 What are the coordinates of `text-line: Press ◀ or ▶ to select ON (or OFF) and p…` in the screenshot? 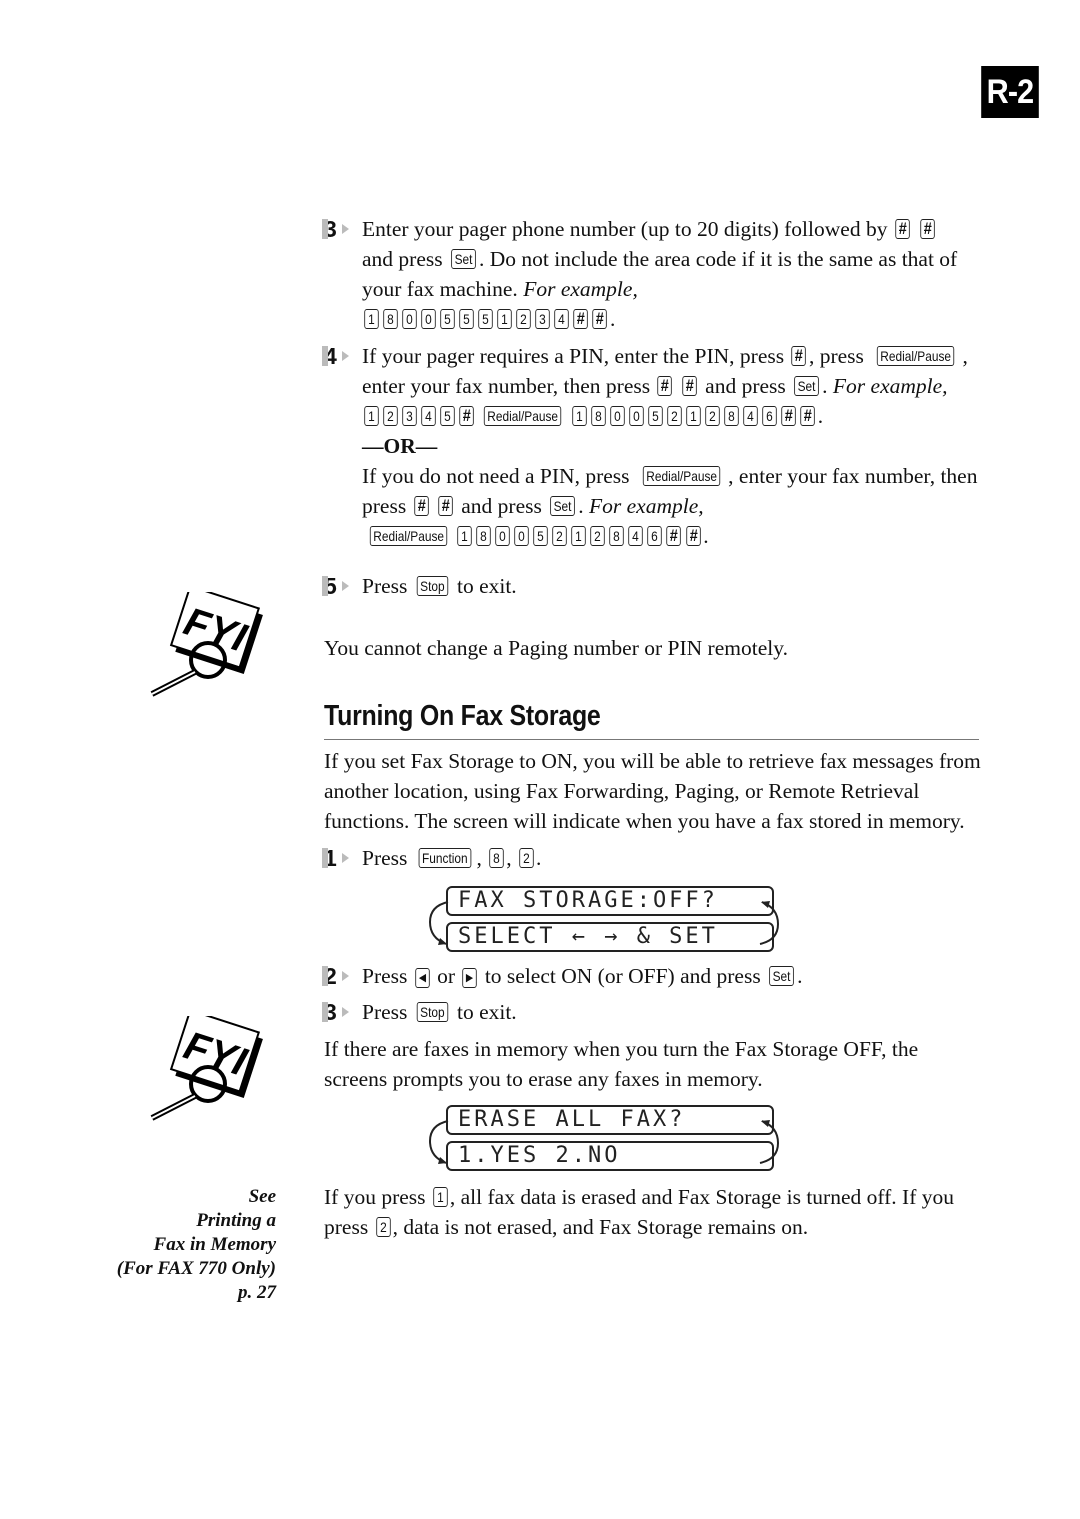 It's located at (673, 976).